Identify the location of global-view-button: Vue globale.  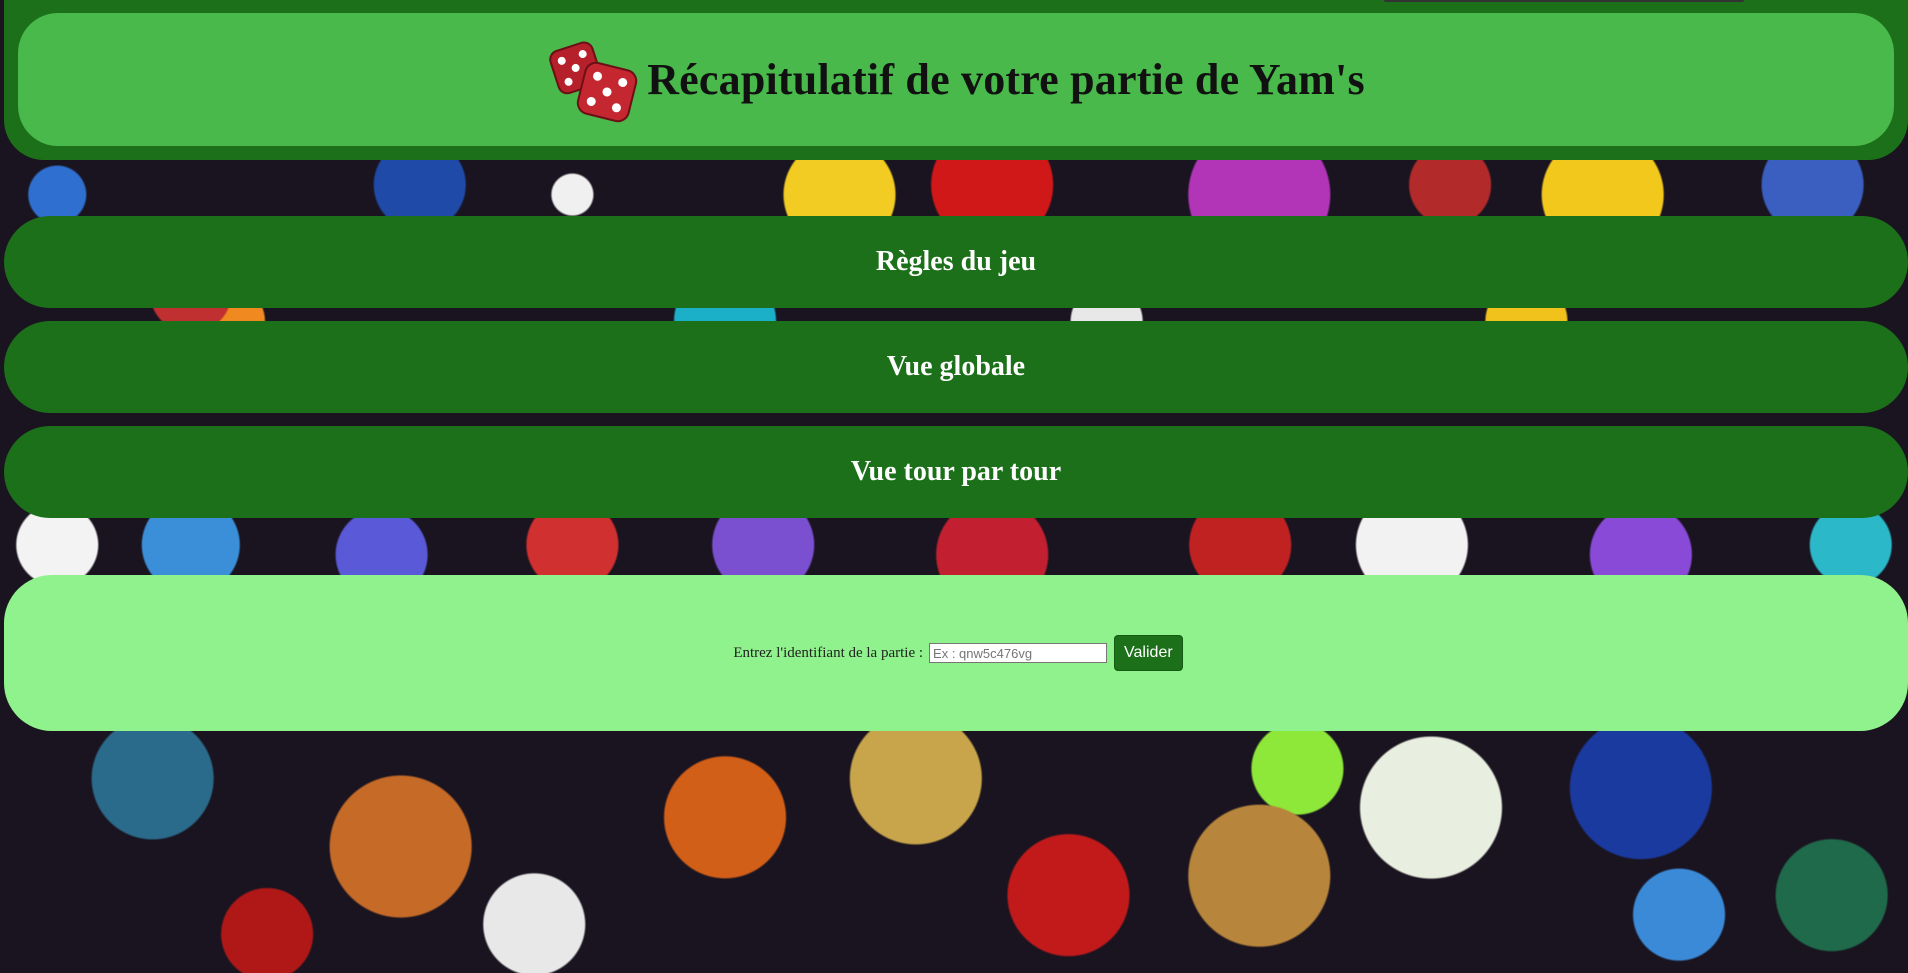
(956, 367).